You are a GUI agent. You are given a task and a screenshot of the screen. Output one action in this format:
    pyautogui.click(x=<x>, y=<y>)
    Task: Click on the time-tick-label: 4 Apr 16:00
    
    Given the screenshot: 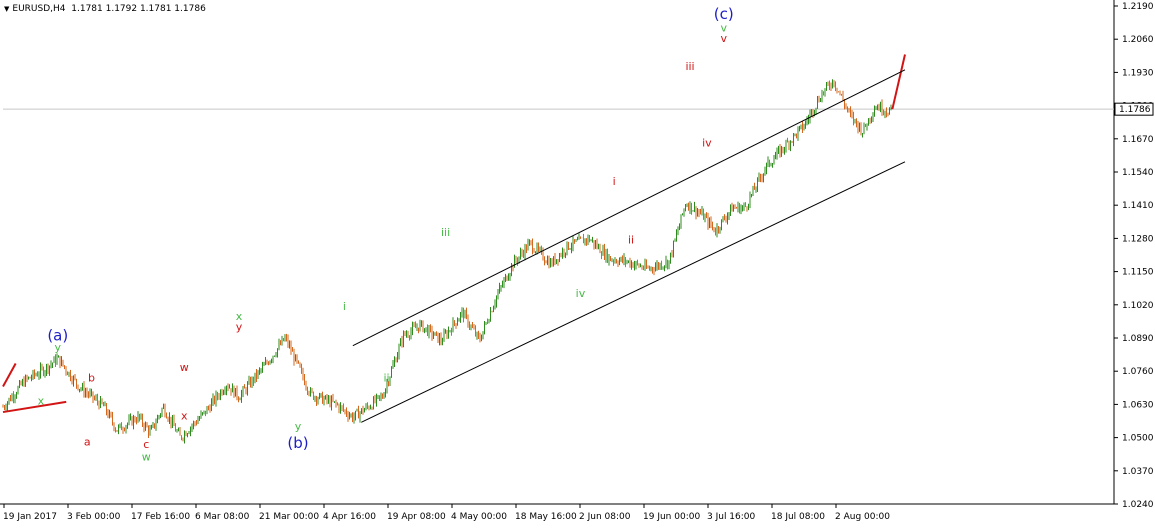 What is the action you would take?
    pyautogui.click(x=349, y=517)
    